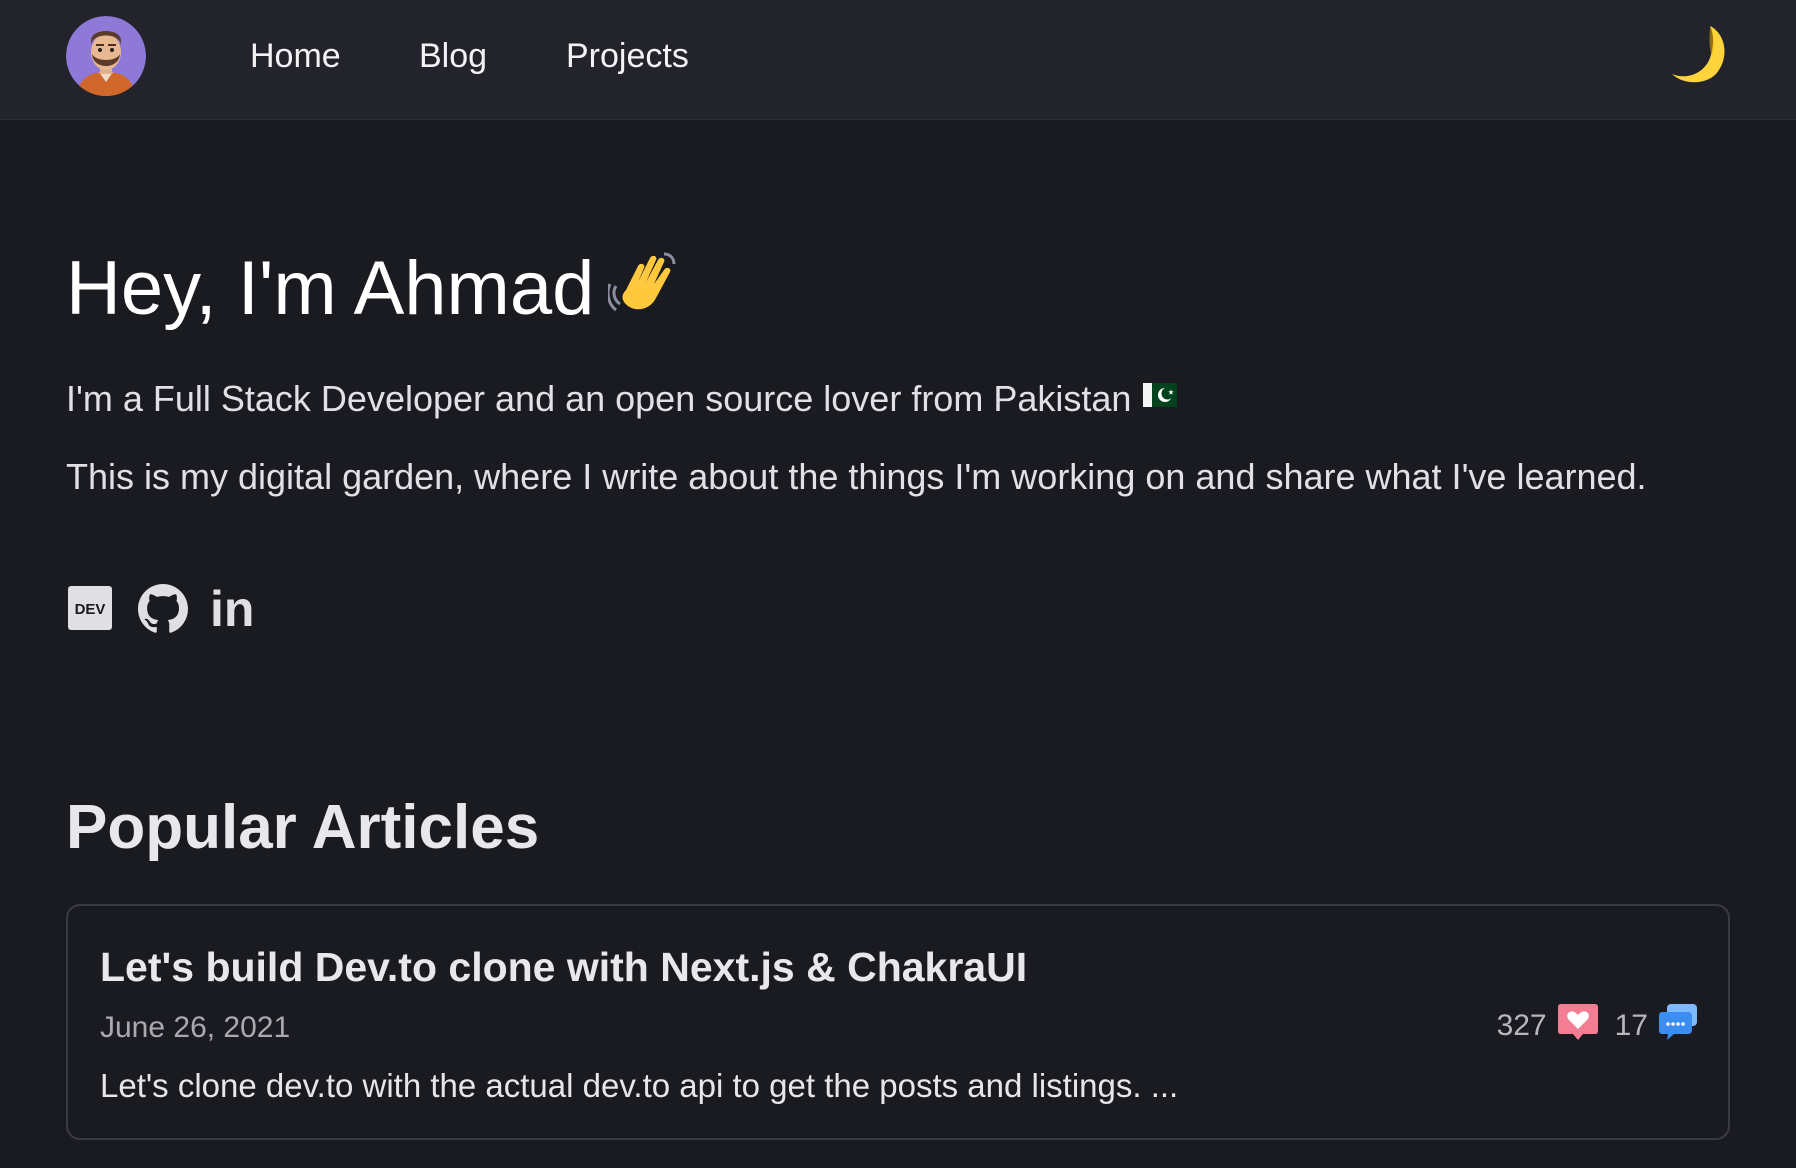  Describe the element at coordinates (1521, 1025) in the screenshot. I see `reactions-count: 327` at that location.